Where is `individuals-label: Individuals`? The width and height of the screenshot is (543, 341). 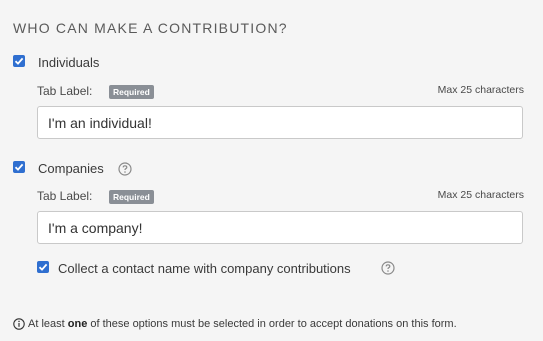
individuals-label: Individuals is located at coordinates (68, 62).